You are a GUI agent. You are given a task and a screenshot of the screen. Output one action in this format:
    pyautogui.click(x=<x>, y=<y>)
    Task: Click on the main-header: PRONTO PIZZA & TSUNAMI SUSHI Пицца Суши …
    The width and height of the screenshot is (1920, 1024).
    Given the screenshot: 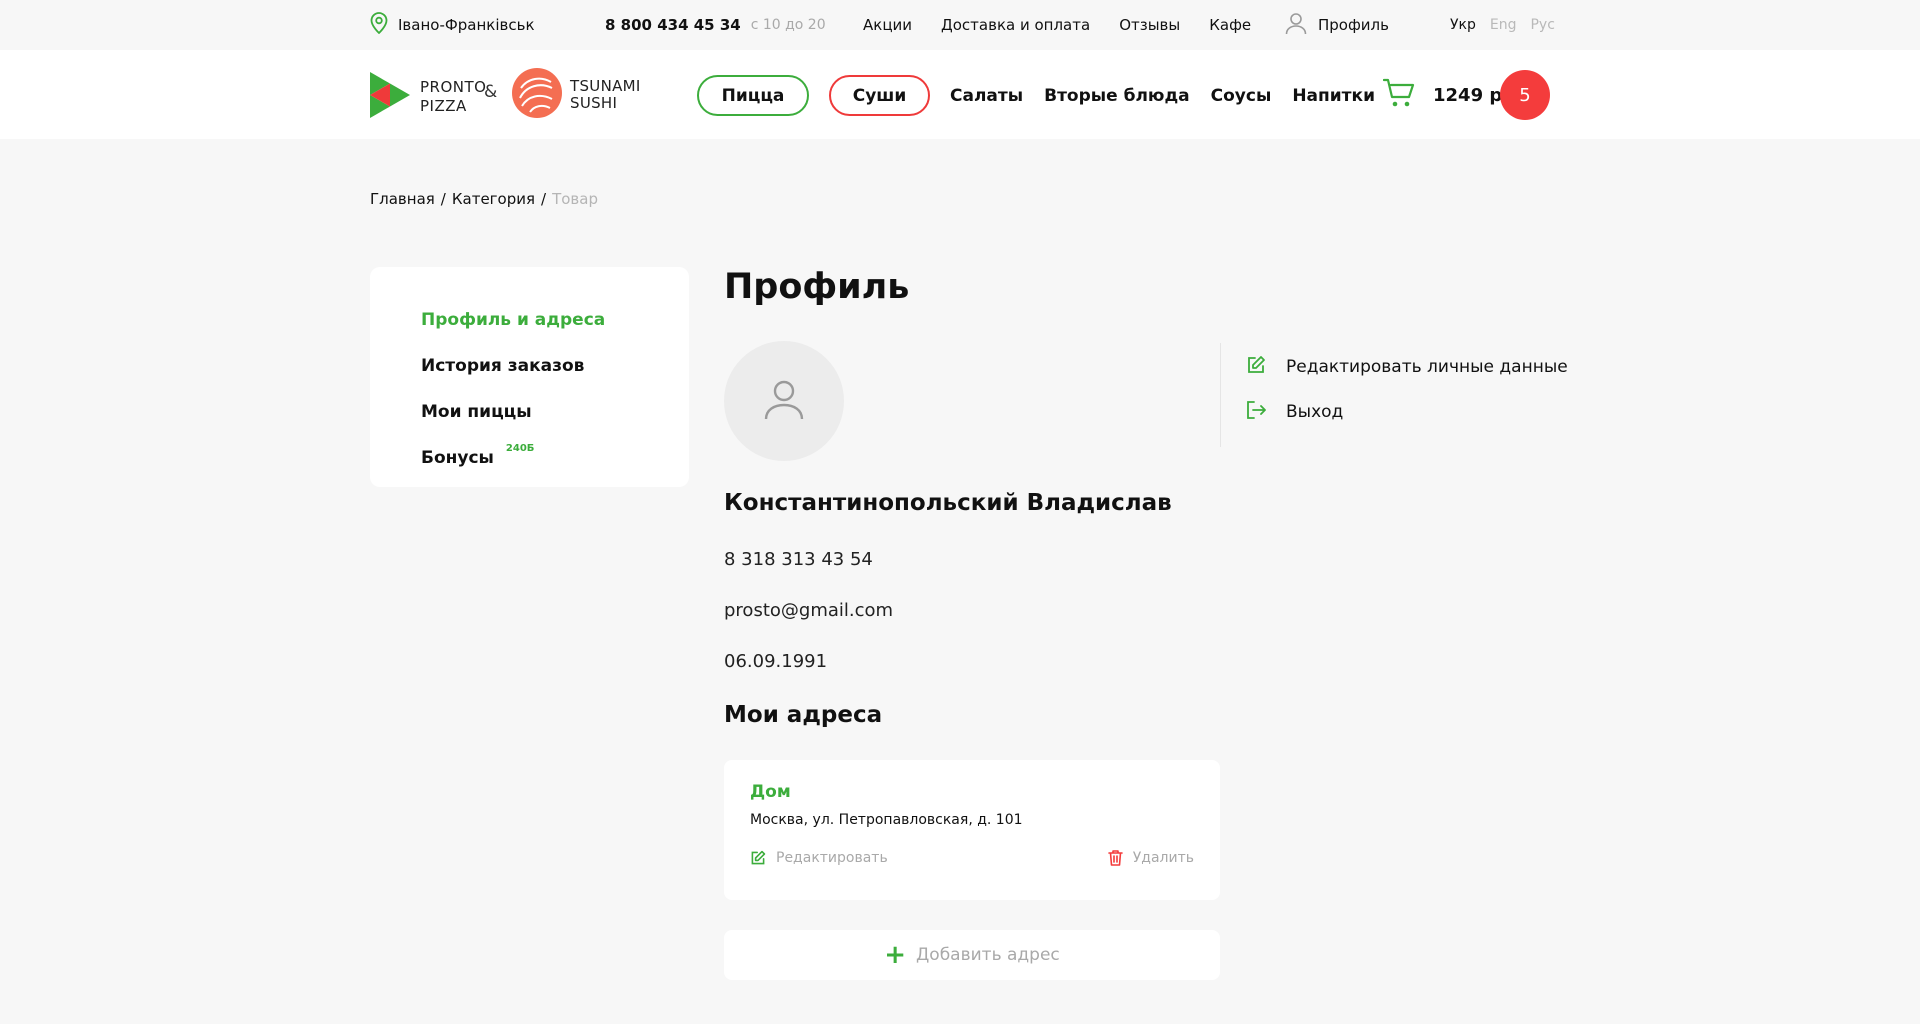 What is the action you would take?
    pyautogui.click(x=960, y=94)
    